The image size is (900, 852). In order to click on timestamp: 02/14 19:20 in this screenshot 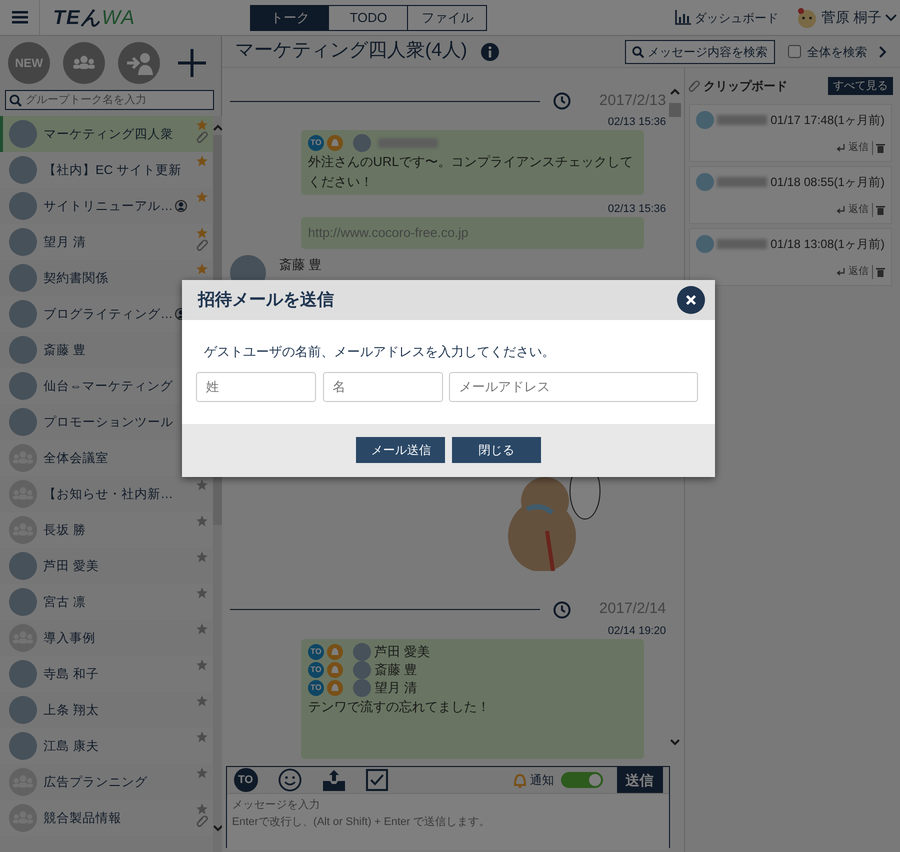, I will do `click(637, 630)`.